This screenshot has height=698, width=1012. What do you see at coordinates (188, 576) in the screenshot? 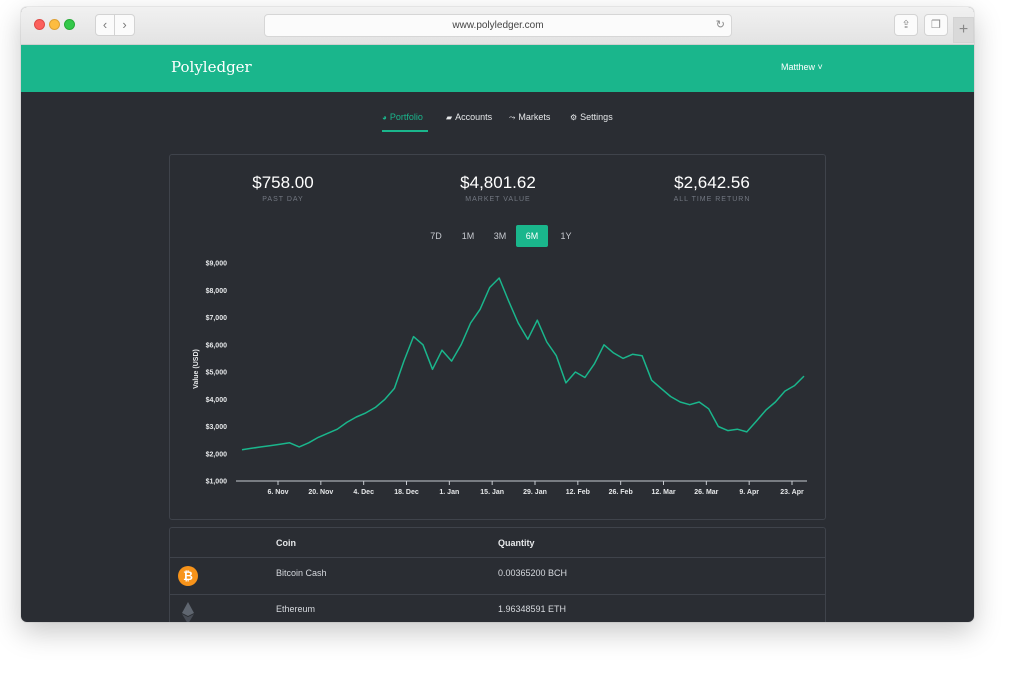
I see `bitcoin-cash-icon: ₿` at bounding box center [188, 576].